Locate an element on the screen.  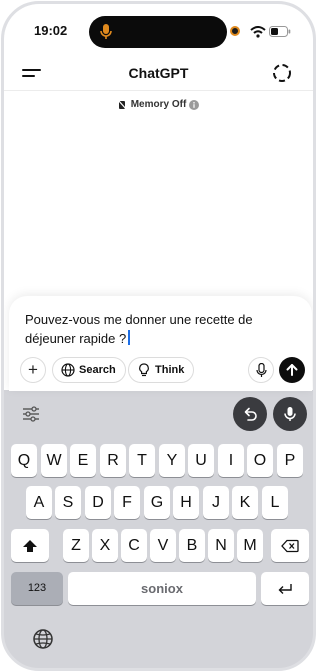
return-key is located at coordinates (285, 588).